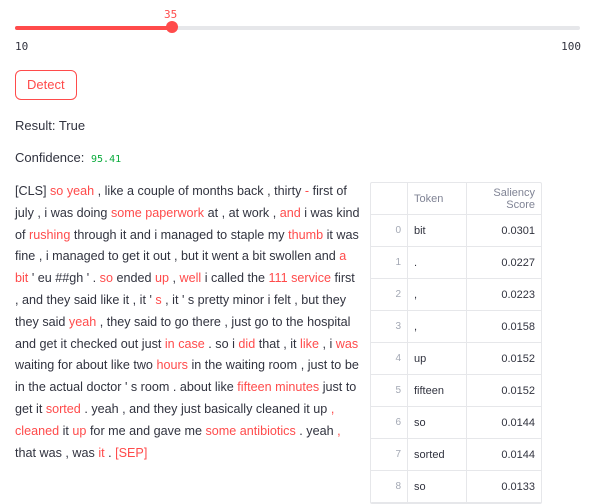 The image size is (603, 504). What do you see at coordinates (66, 387) in the screenshot?
I see `token: actual` at bounding box center [66, 387].